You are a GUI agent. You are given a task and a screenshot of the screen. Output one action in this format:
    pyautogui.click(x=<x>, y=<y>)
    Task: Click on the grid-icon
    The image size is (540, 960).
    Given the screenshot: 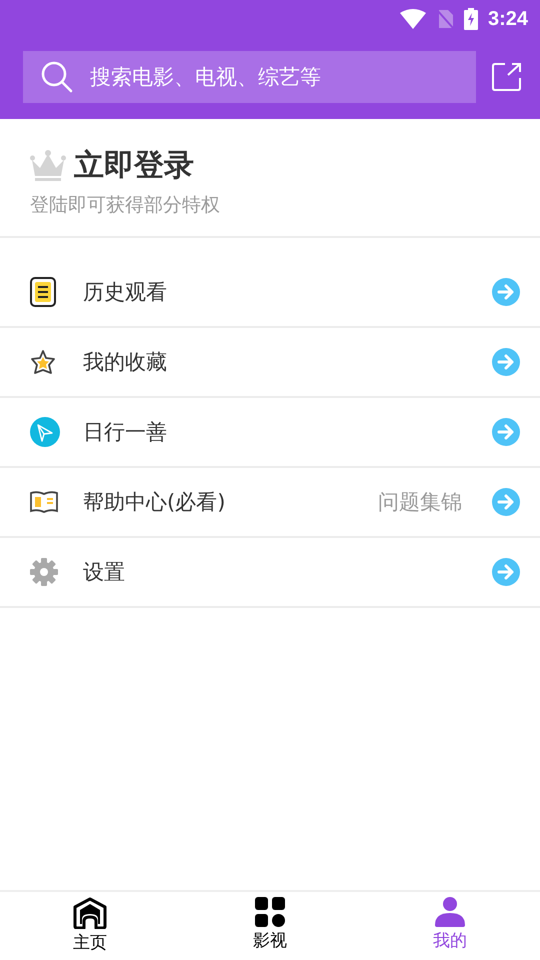 What is the action you would take?
    pyautogui.click(x=270, y=912)
    